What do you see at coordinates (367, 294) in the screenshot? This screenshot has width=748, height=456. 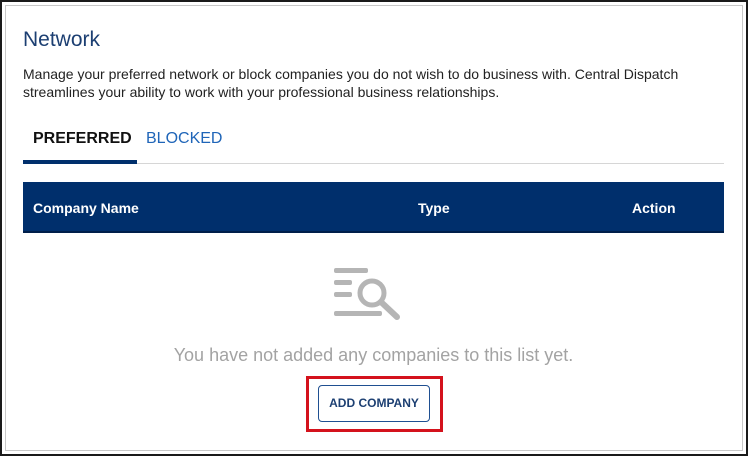 I see `list-search-icon` at bounding box center [367, 294].